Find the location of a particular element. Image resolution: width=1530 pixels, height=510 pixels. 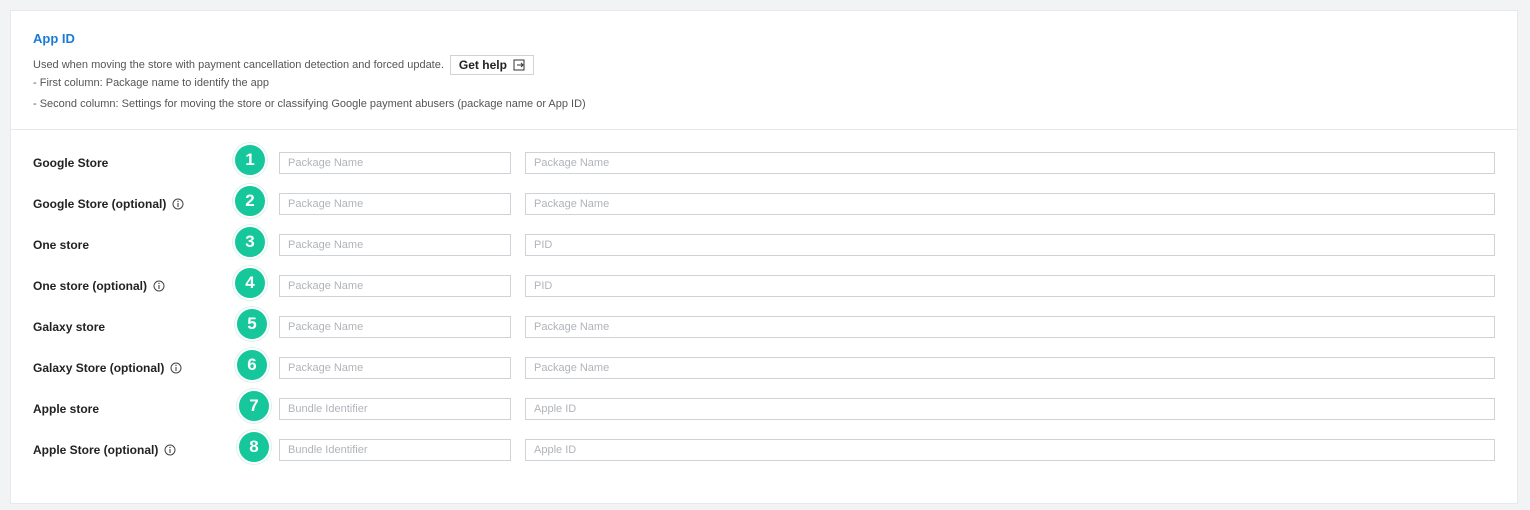

store-label: One store (optional) is located at coordinates (99, 286).